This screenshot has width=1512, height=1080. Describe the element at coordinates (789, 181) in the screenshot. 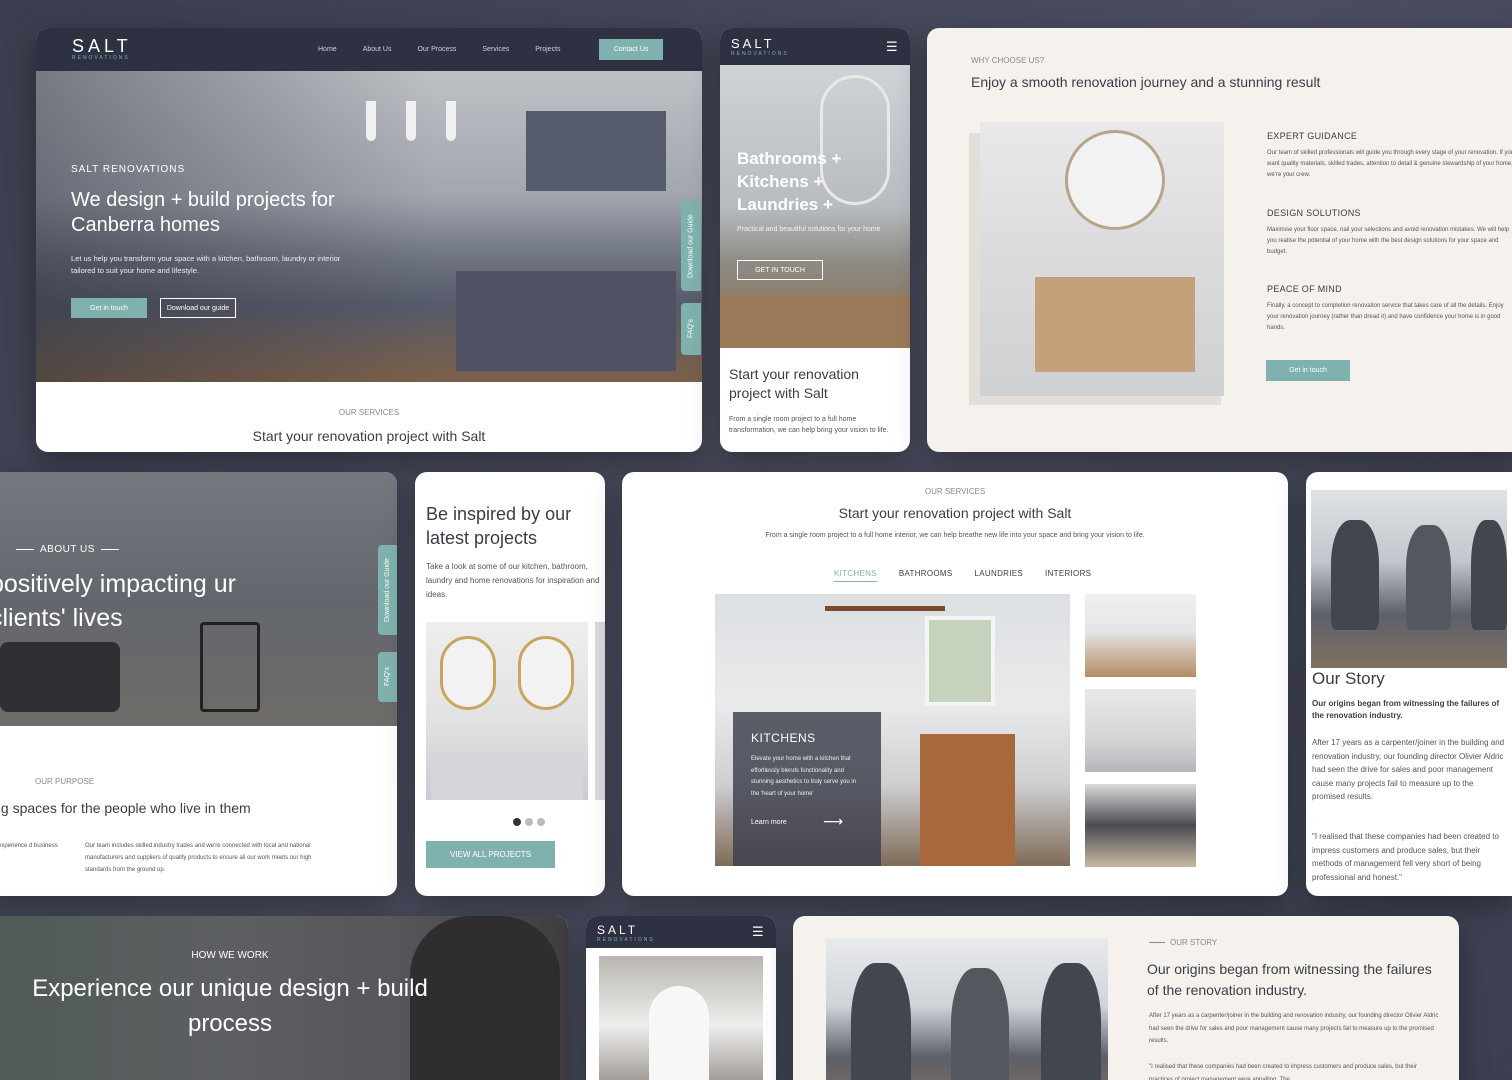

I see `mobile-hero-title: Bathrooms + Kitchens + Laundries +` at that location.